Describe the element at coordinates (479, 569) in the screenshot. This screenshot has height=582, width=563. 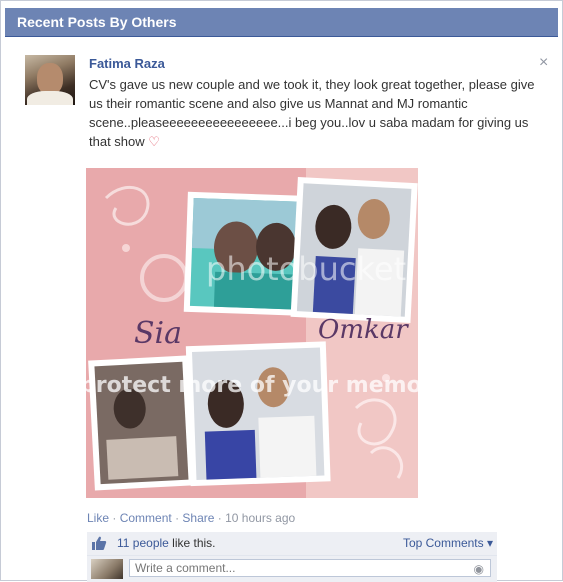
I see `camera-icon: ◉` at that location.